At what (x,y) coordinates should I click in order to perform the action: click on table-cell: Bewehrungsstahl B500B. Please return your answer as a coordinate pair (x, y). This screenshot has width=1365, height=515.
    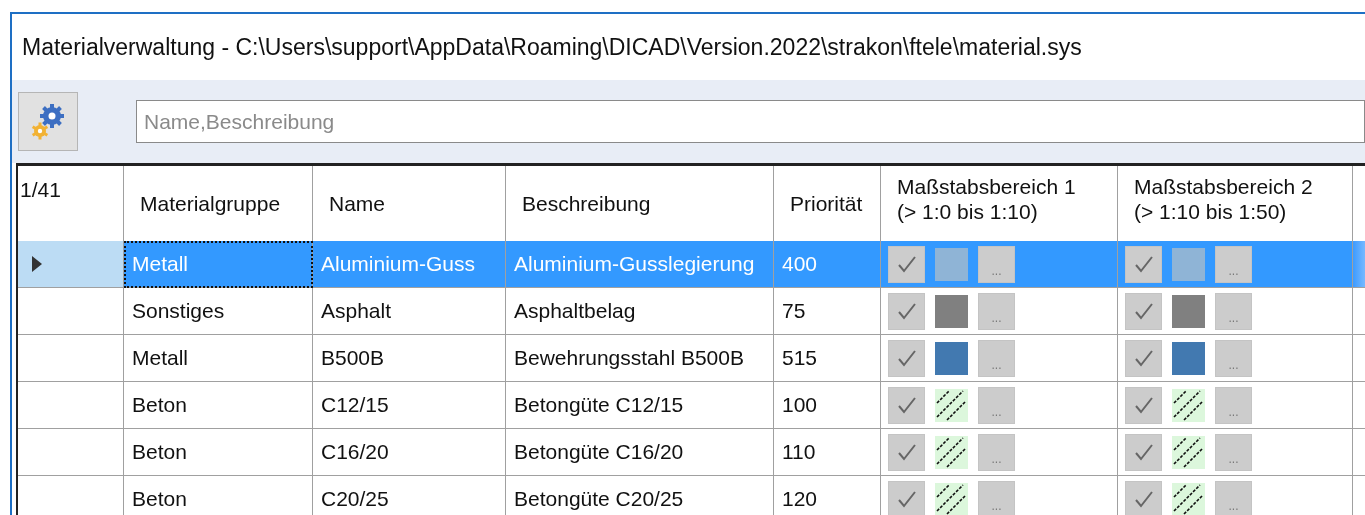
    Looking at the image, I should click on (640, 358).